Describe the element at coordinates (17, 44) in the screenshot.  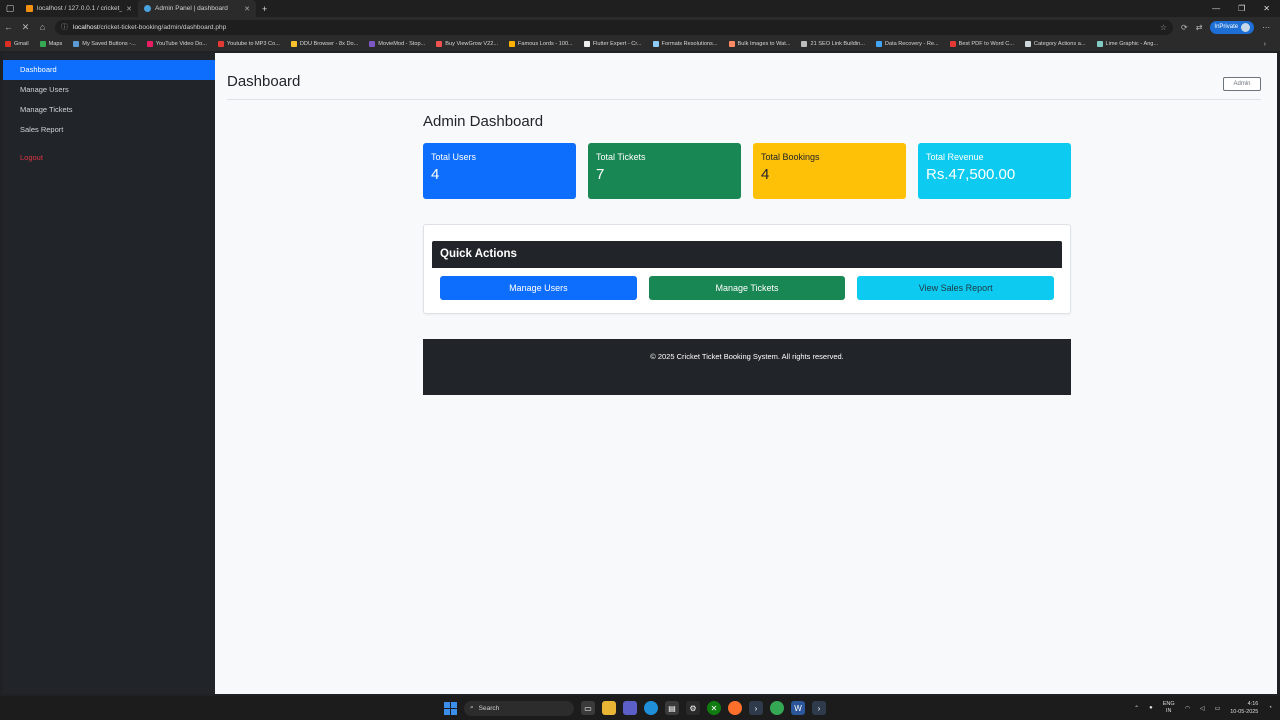
I see `bookmark-item: Gmail` at that location.